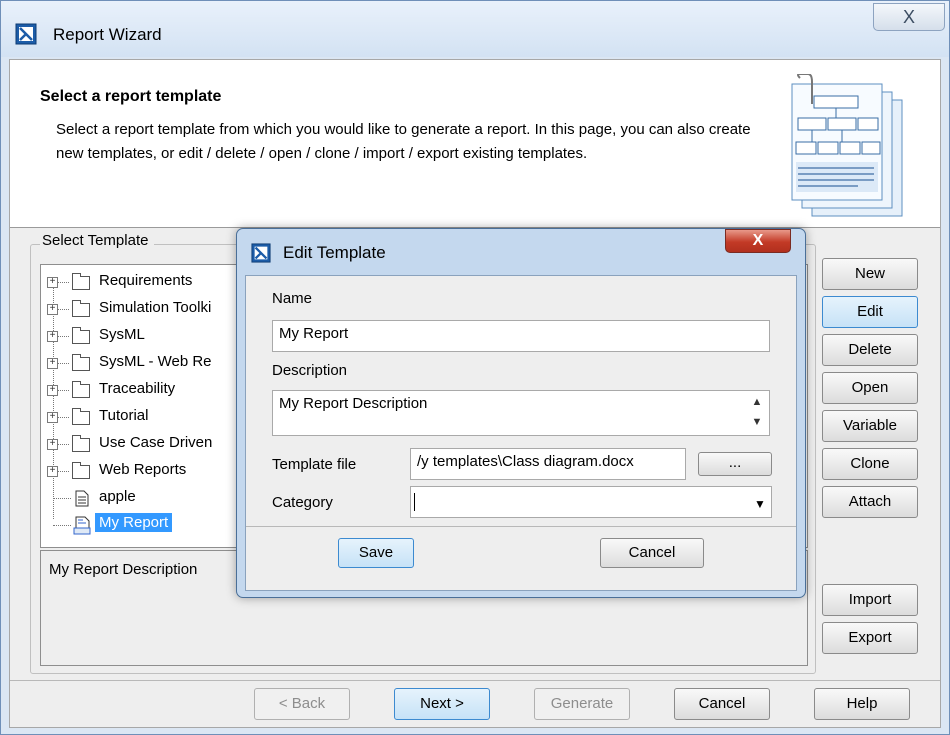 This screenshot has width=950, height=735. Describe the element at coordinates (870, 388) in the screenshot. I see `open-button: Open` at that location.